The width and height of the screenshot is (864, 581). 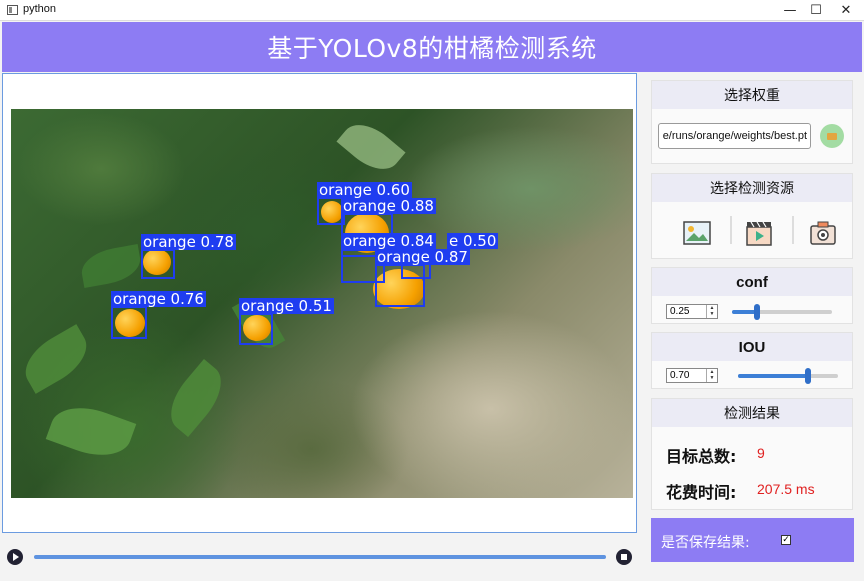 What do you see at coordinates (624, 557) in the screenshot?
I see `stop-button` at bounding box center [624, 557].